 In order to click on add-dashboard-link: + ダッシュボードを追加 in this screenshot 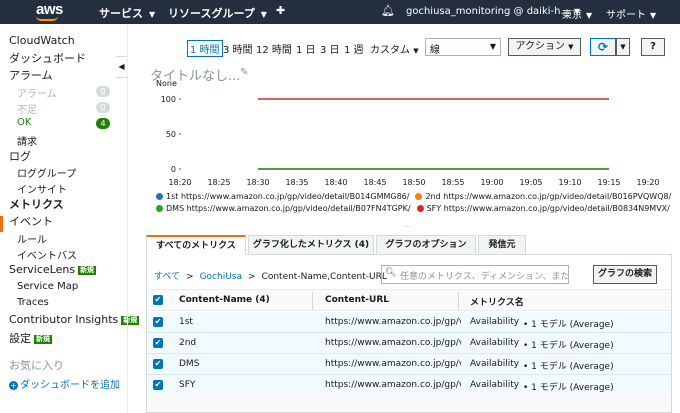, I will do `click(64, 383)`.